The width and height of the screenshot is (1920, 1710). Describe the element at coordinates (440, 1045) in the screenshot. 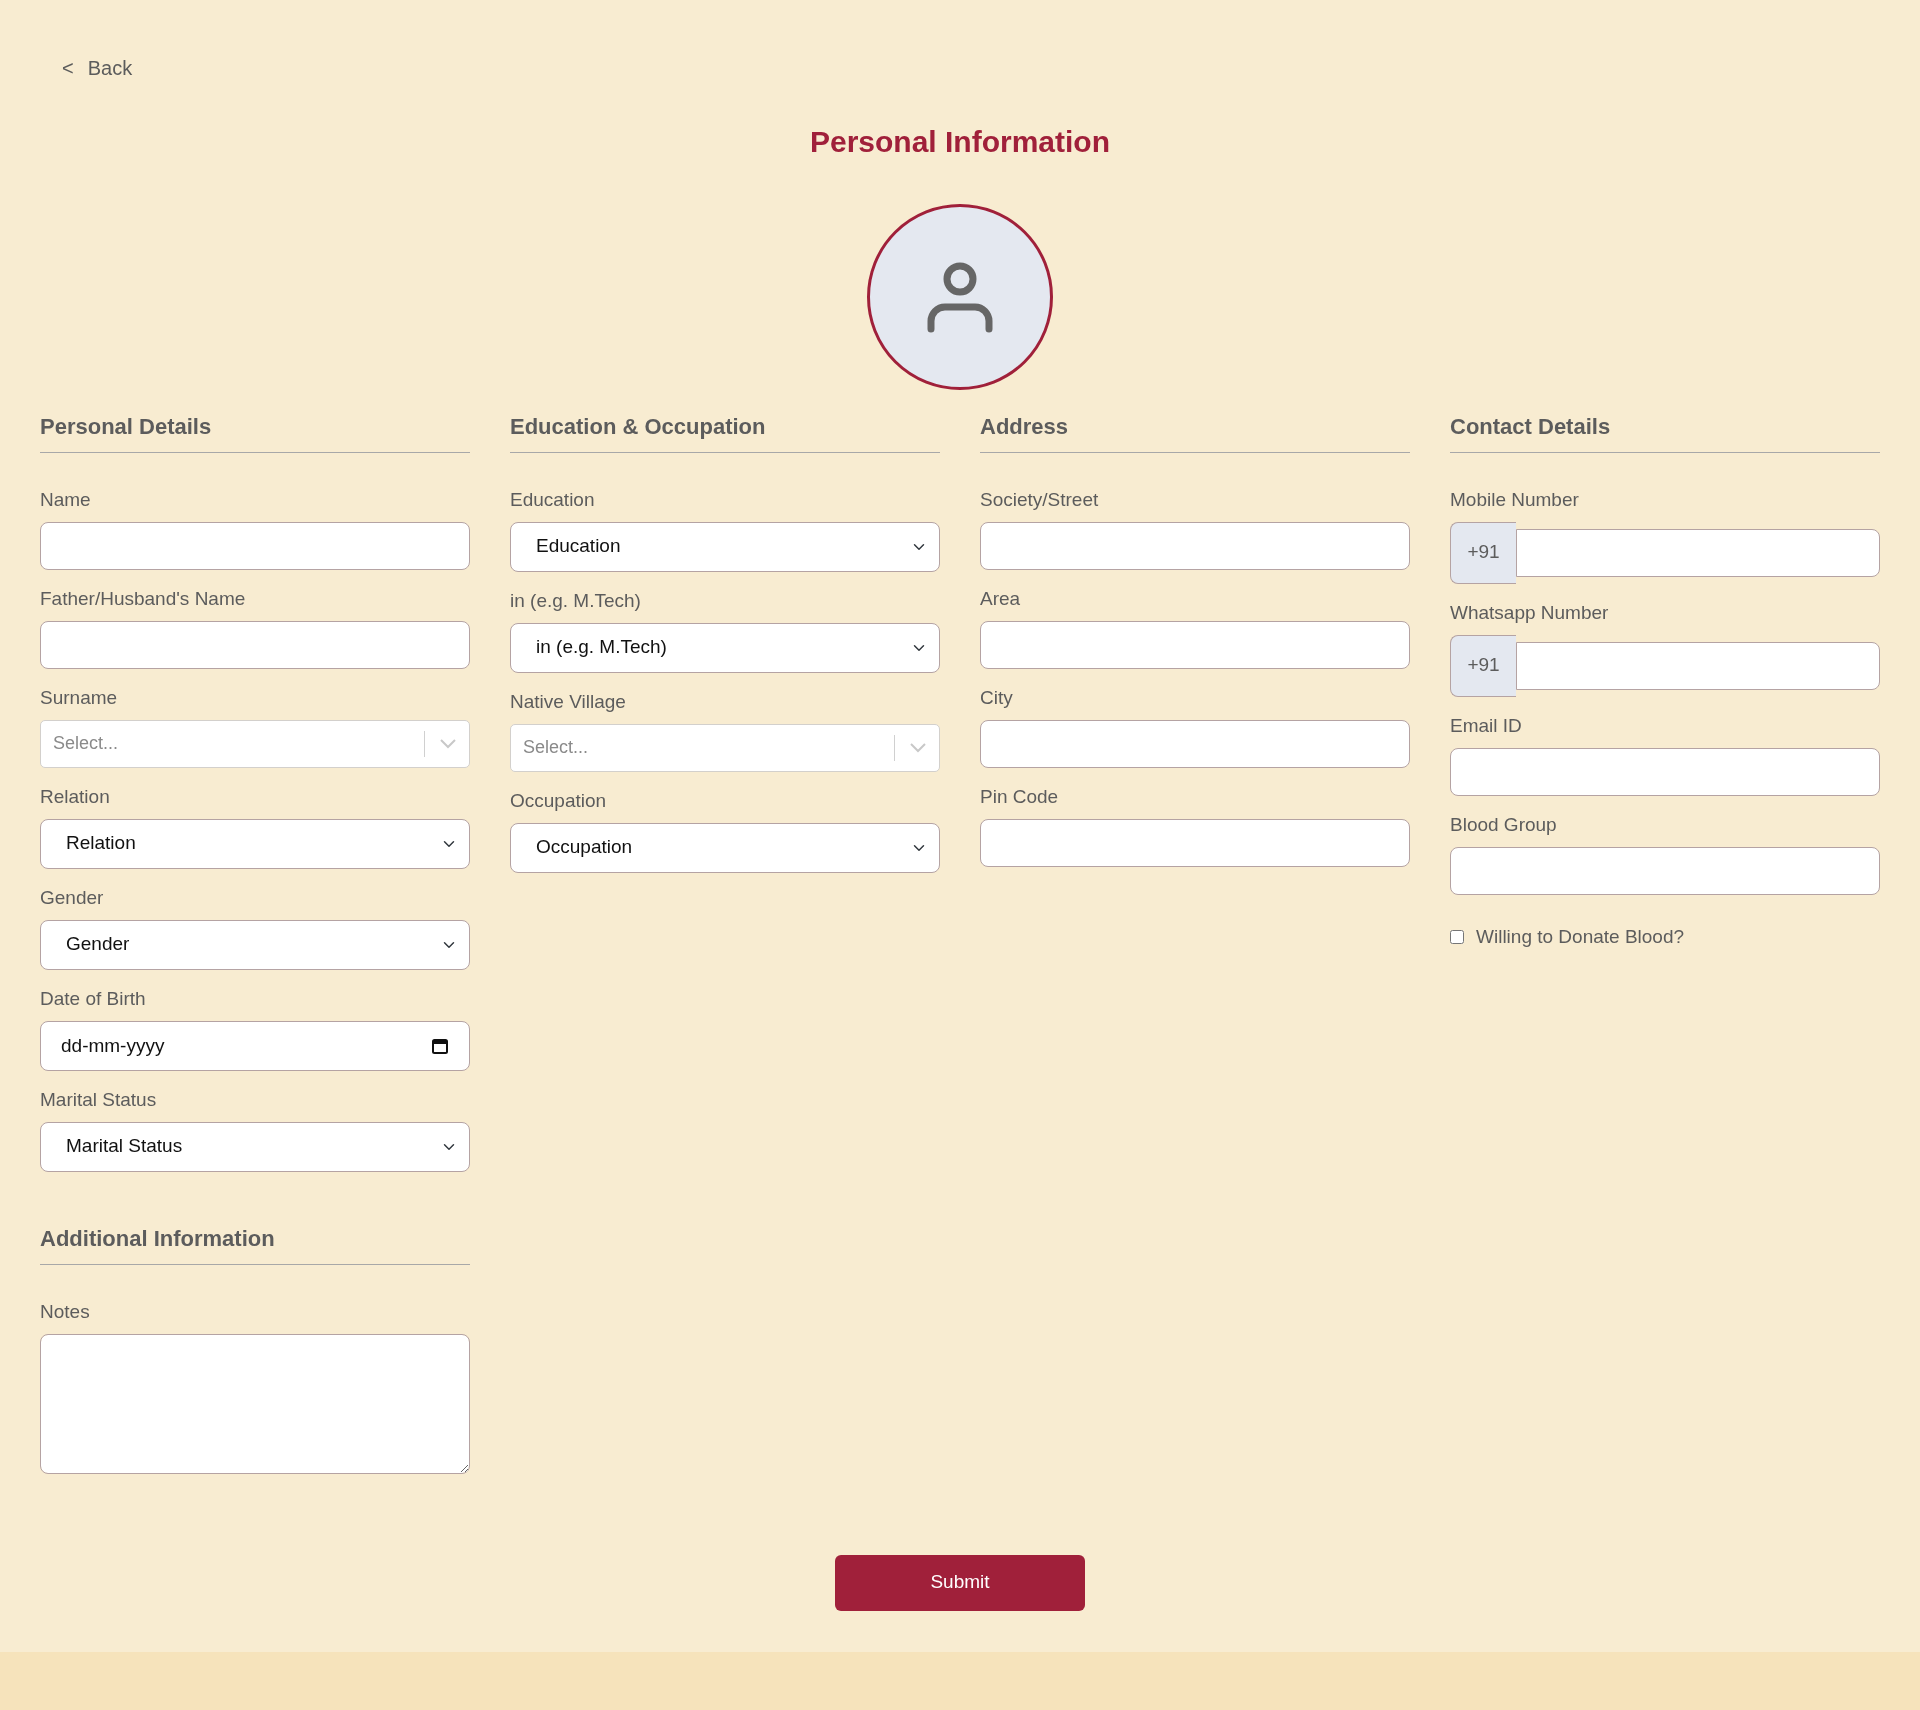

I see `calendar-icon` at that location.